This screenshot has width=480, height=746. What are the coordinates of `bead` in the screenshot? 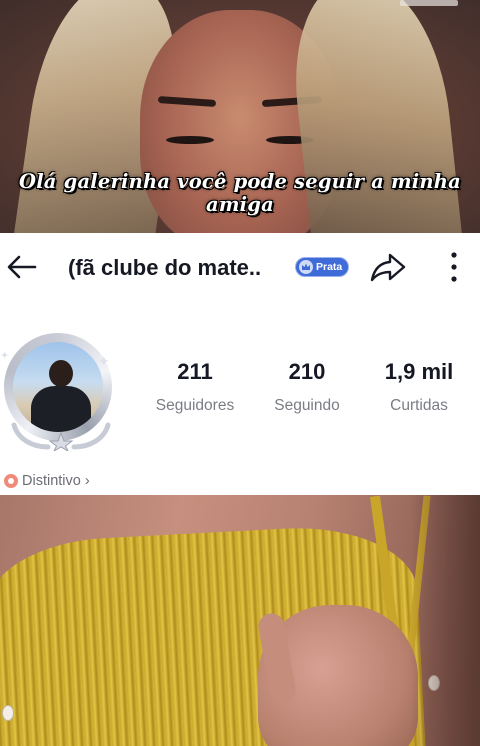 It's located at (8, 713).